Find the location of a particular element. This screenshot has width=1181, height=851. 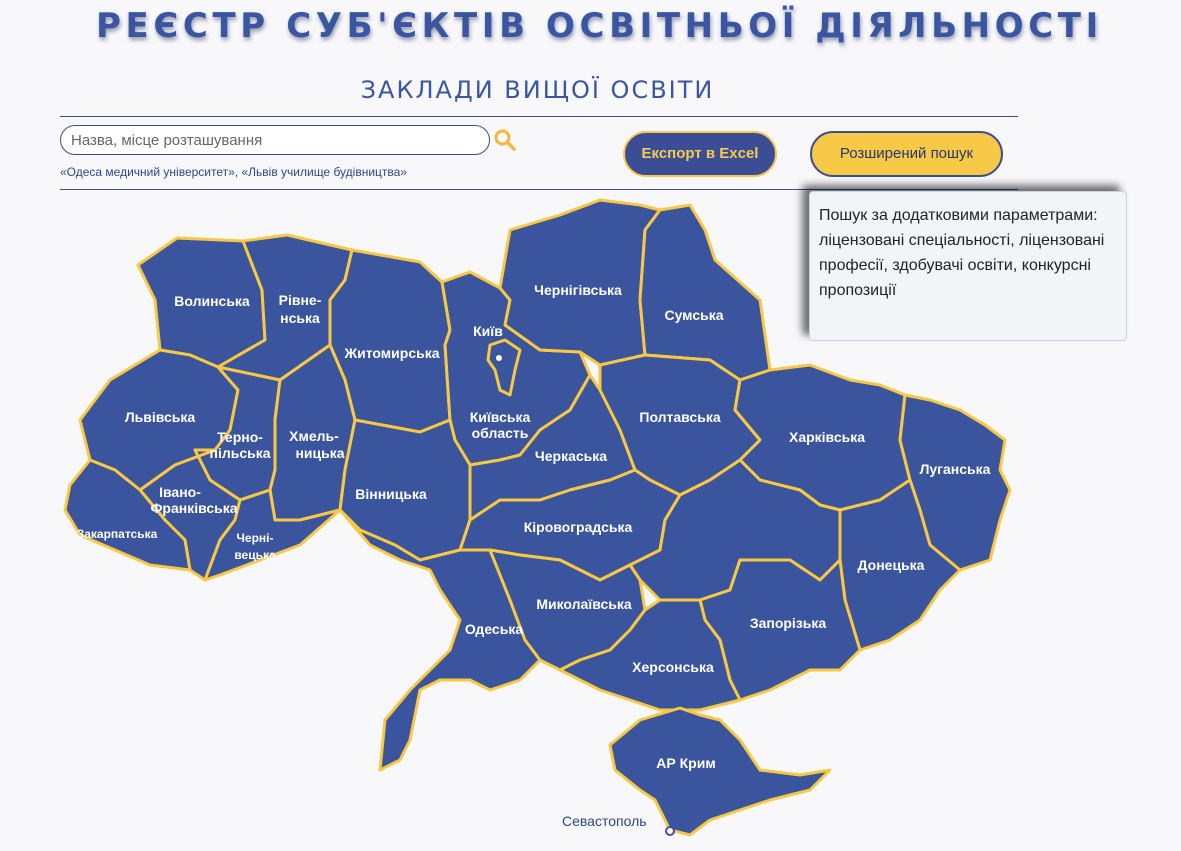

label-donetsk: Донецька is located at coordinates (891, 565).